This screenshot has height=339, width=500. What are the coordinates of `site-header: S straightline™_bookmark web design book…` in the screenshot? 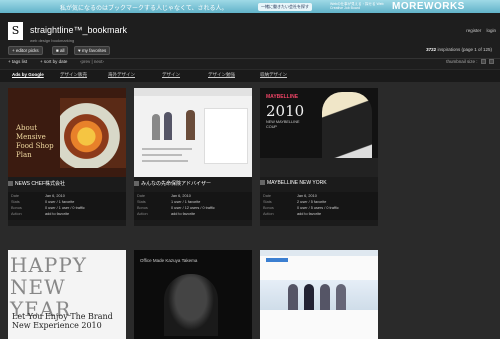 It's located at (250, 28).